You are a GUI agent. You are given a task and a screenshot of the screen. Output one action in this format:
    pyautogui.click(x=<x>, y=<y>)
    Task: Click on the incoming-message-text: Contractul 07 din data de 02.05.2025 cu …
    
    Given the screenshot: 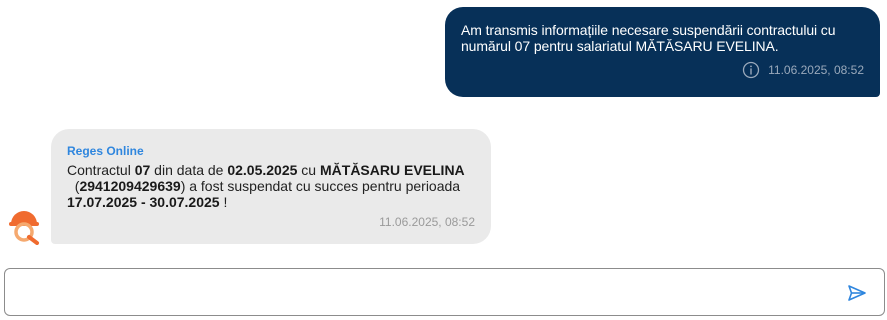 What is the action you would take?
    pyautogui.click(x=271, y=186)
    